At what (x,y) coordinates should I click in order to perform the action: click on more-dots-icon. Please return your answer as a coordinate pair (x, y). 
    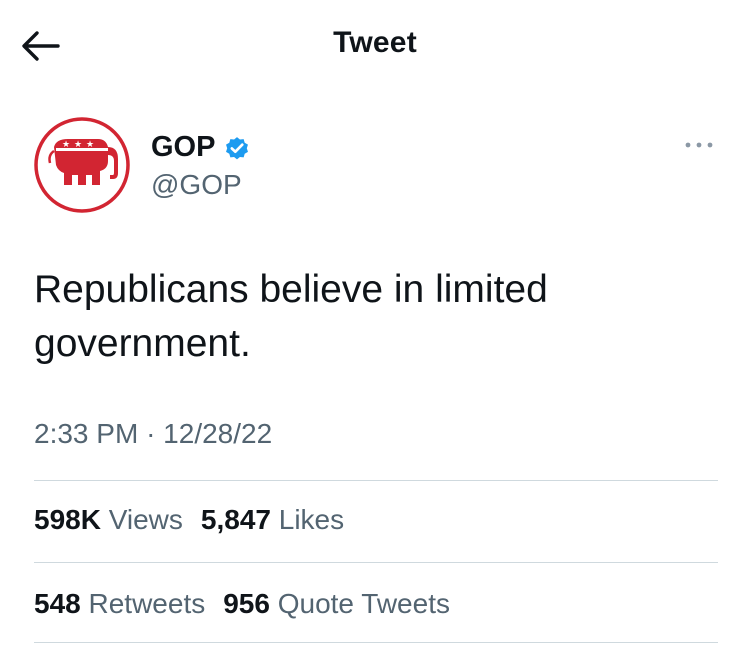
    Looking at the image, I should click on (699, 145).